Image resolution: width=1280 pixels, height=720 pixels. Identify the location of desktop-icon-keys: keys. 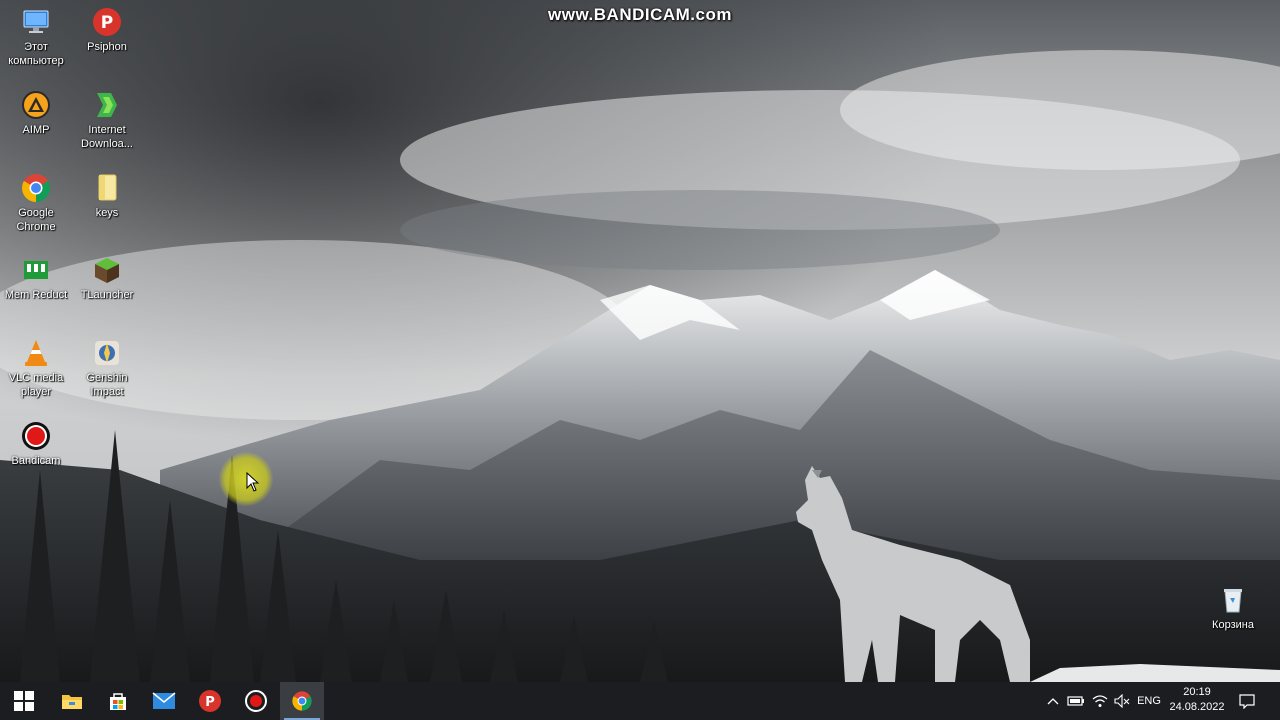
(107, 196).